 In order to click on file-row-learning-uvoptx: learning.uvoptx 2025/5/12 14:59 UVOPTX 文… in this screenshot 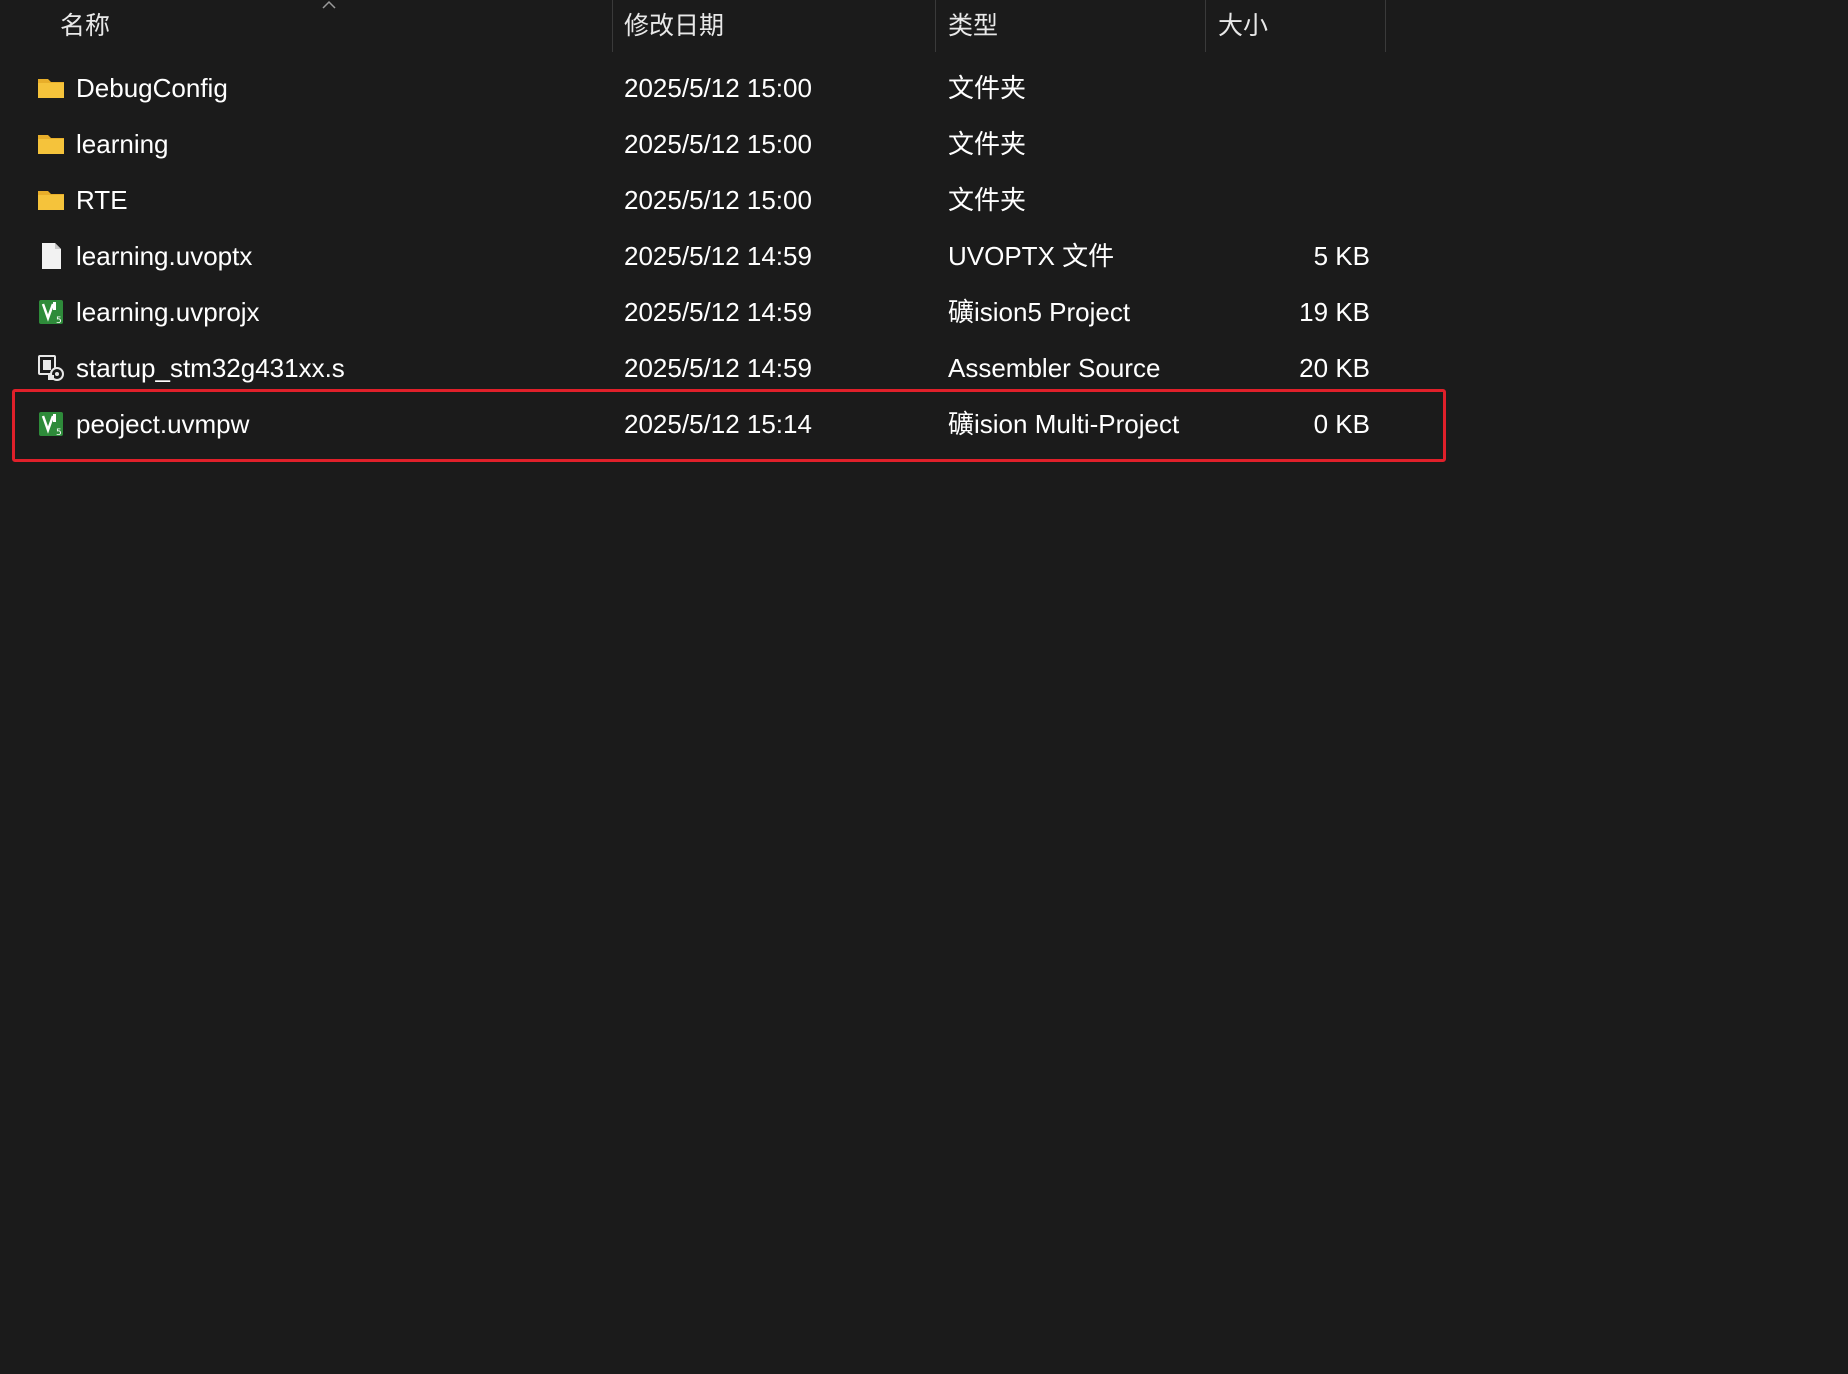, I will do `click(700, 256)`.